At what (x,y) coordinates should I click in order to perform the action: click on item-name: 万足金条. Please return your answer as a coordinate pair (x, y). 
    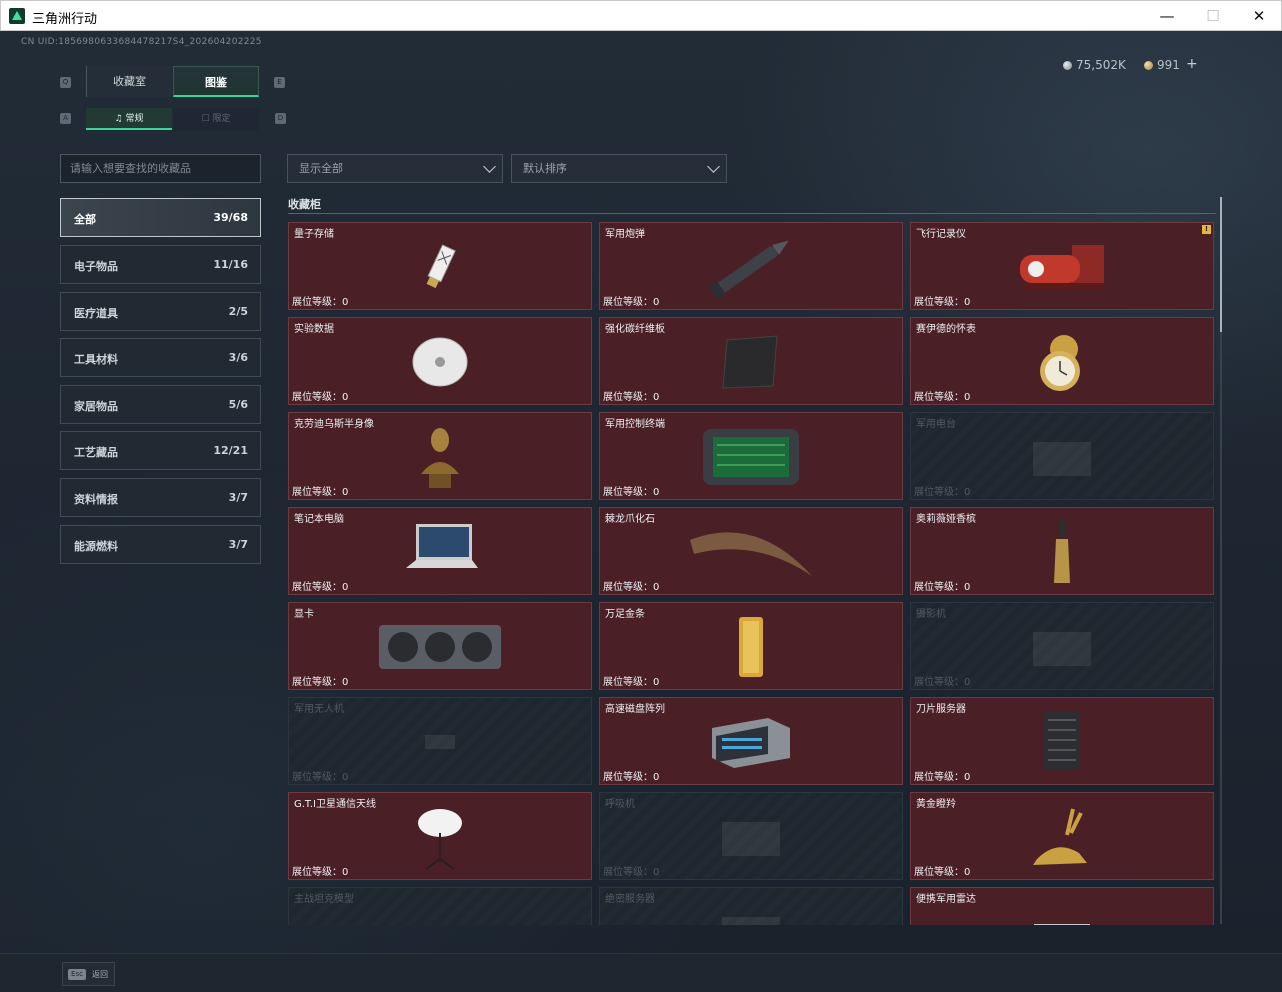
    Looking at the image, I should click on (625, 614).